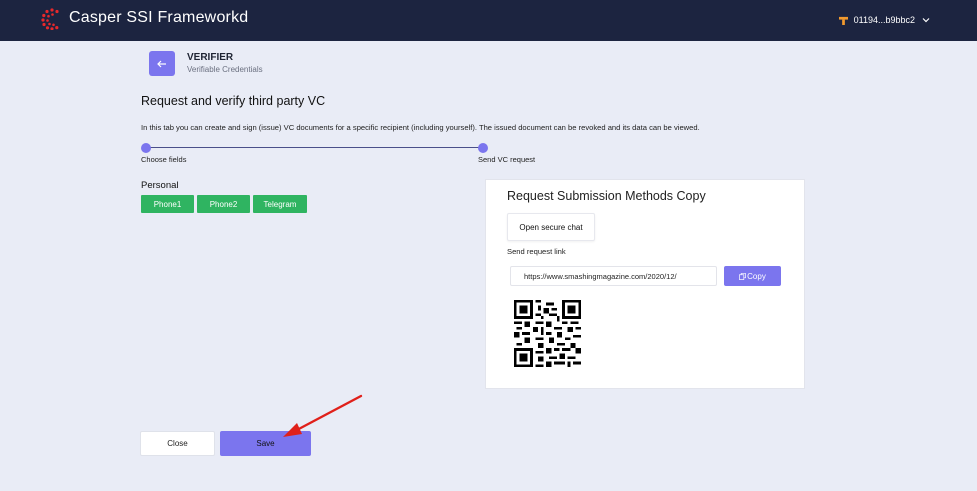 This screenshot has width=977, height=491. Describe the element at coordinates (167, 204) in the screenshot. I see `chip-phone1: Phone1` at that location.